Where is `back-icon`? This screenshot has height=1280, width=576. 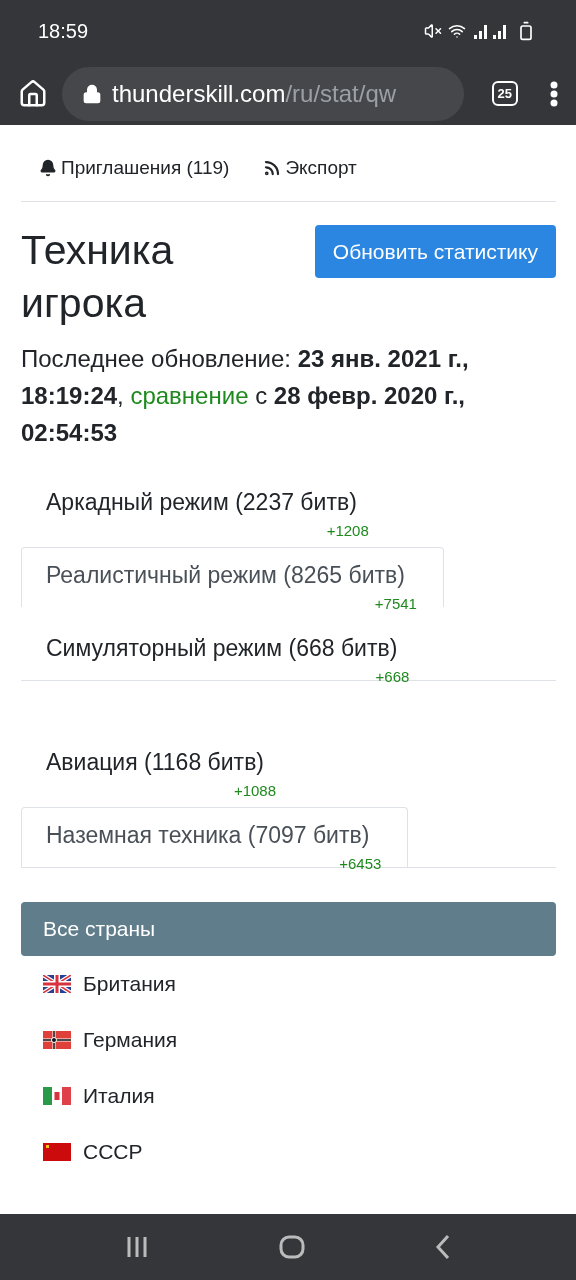 back-icon is located at coordinates (443, 1247).